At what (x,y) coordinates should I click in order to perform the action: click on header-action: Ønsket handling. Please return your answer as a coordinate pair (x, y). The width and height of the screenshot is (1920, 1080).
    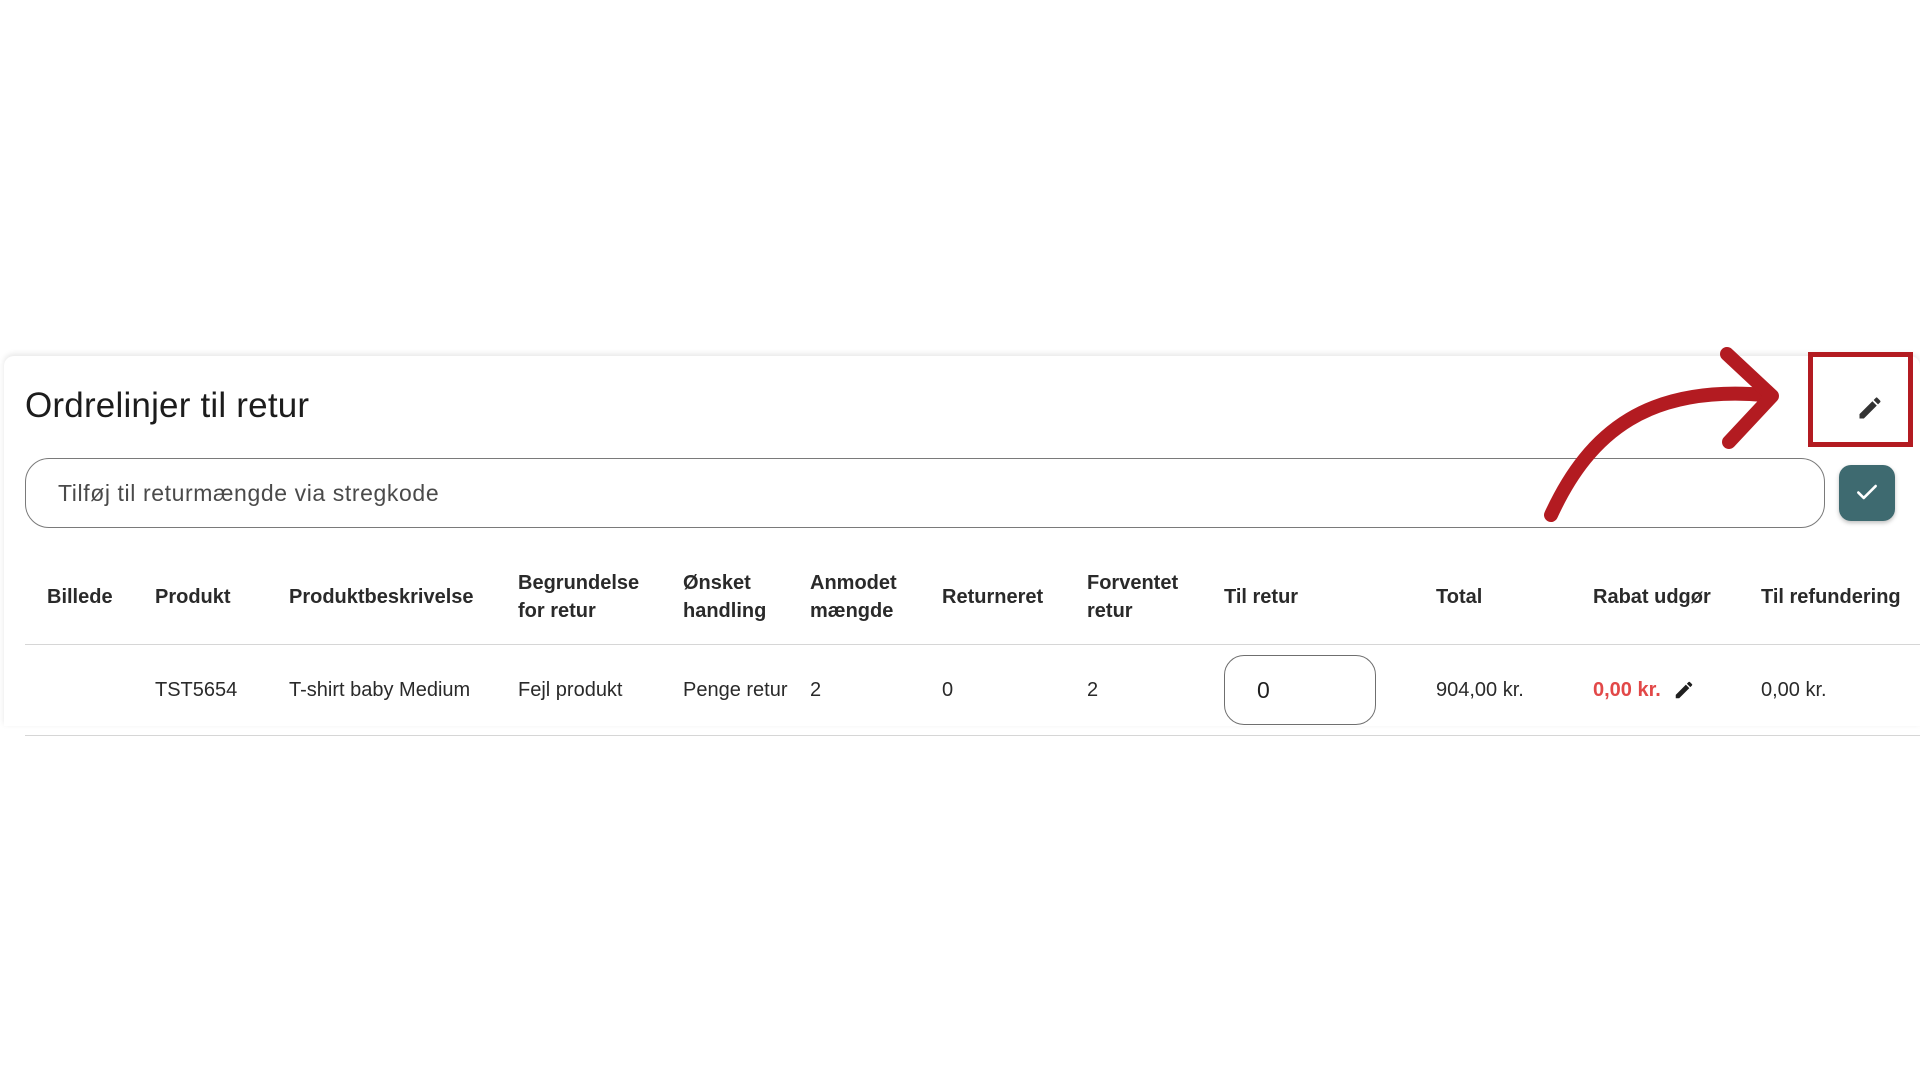
    Looking at the image, I should click on (724, 597).